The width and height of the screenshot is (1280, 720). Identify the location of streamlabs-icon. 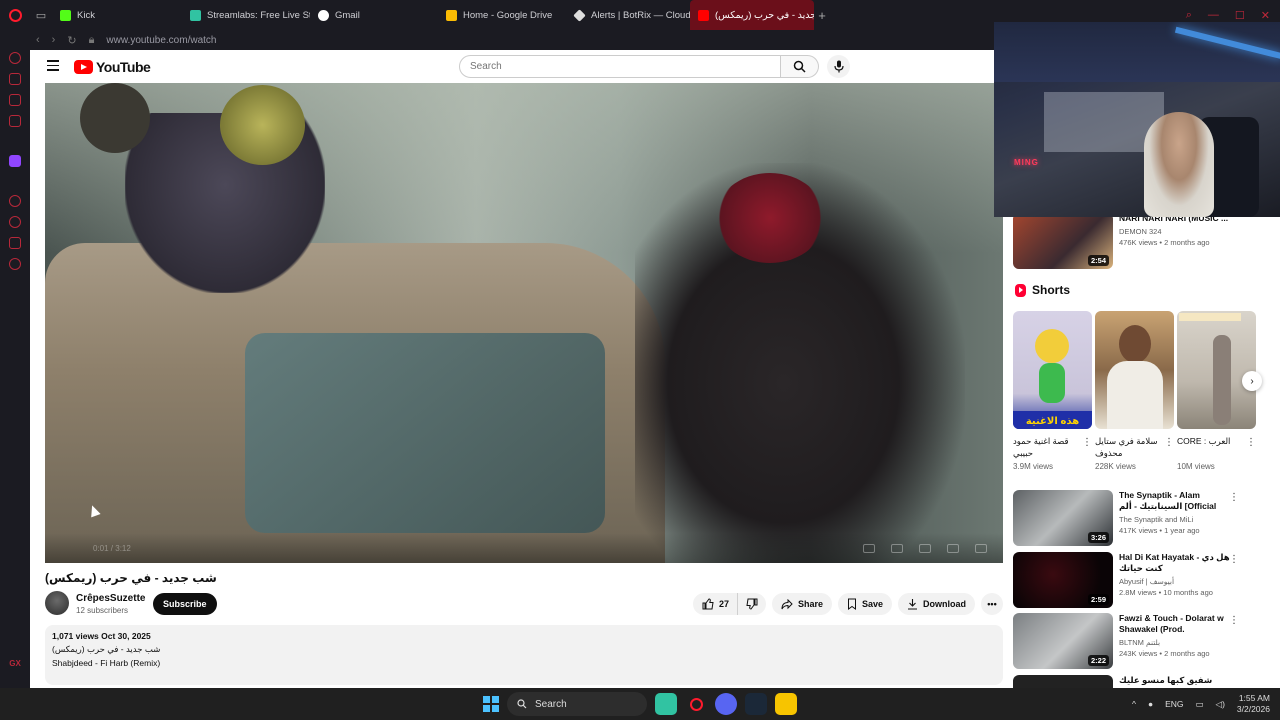
(195, 15).